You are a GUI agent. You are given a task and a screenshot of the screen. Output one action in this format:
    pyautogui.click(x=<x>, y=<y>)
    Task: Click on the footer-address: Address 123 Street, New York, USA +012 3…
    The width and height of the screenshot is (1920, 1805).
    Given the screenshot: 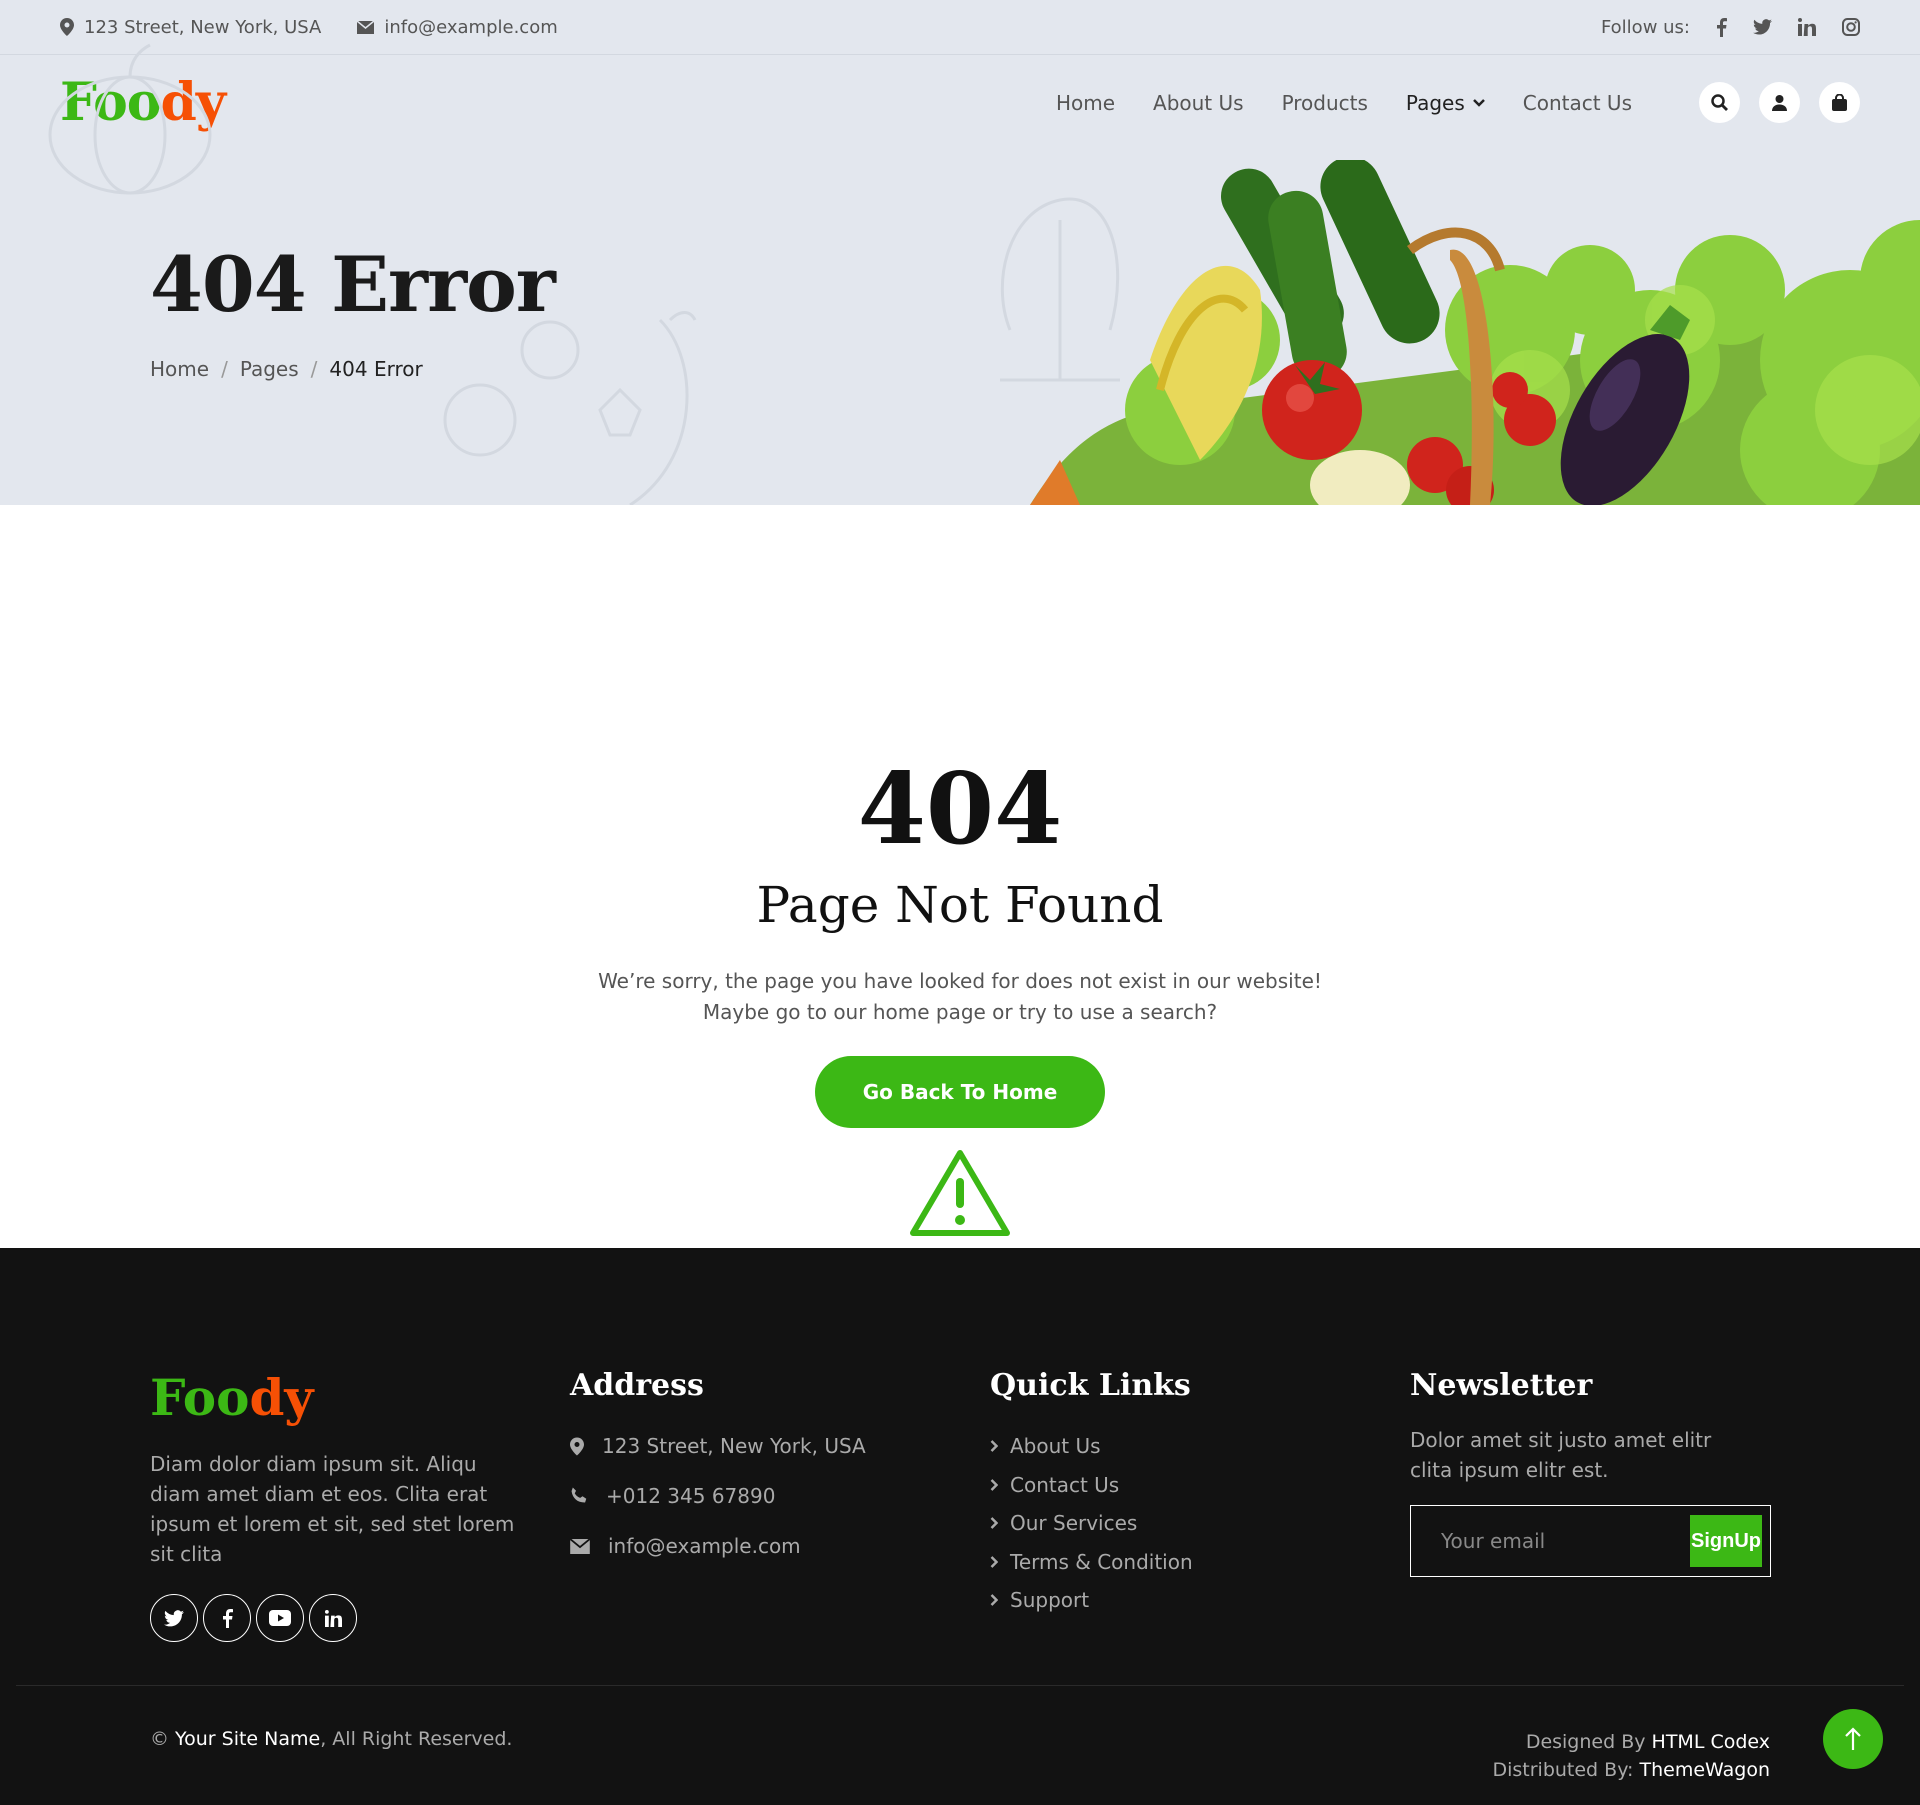 What is the action you would take?
    pyautogui.click(x=718, y=1409)
    